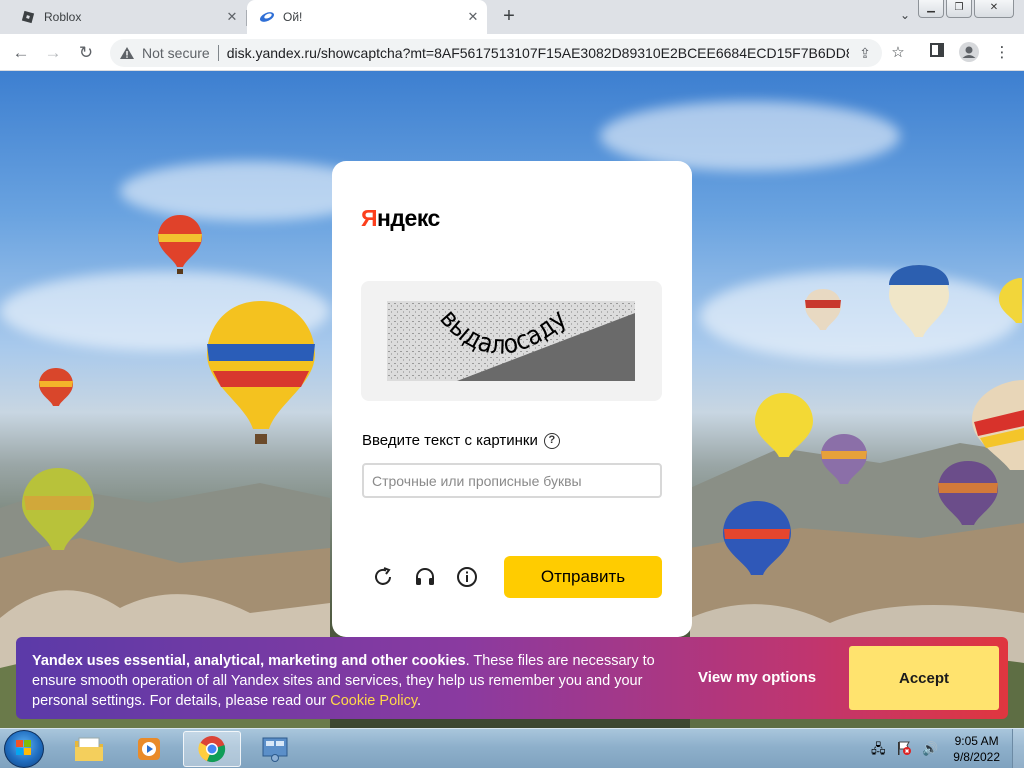 The height and width of the screenshot is (768, 1024). Describe the element at coordinates (275, 749) in the screenshot. I see `network-icon` at that location.